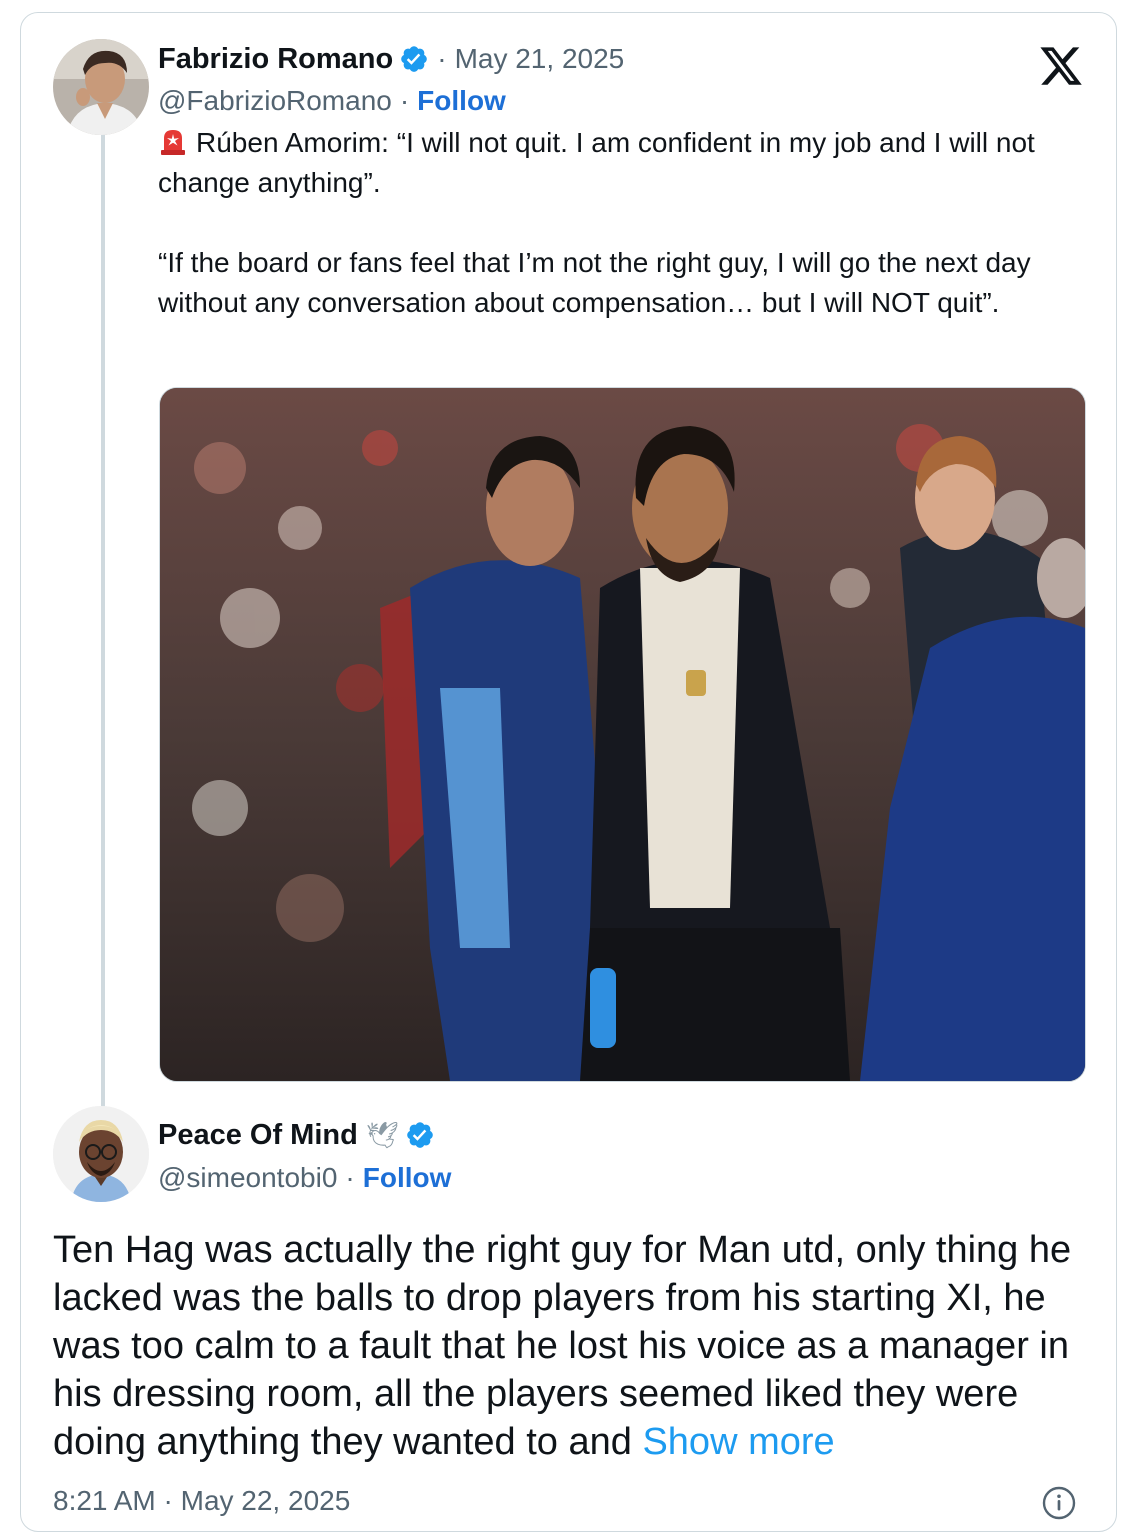  Describe the element at coordinates (461, 101) in the screenshot. I see `follow-button: Follow` at that location.